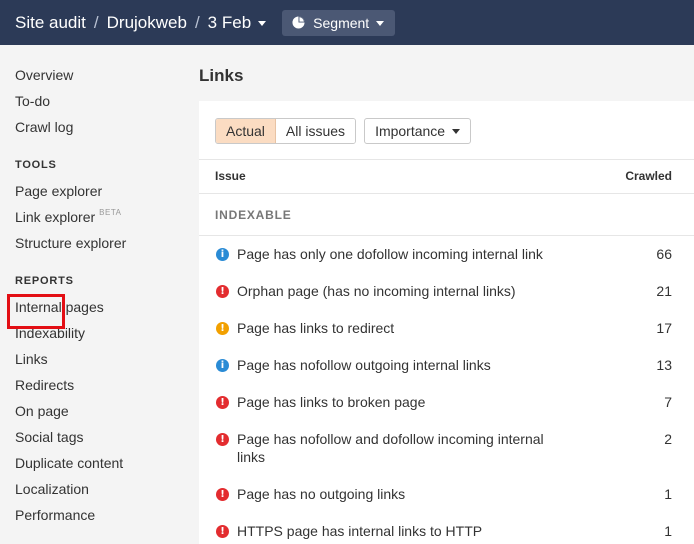 The height and width of the screenshot is (544, 694). What do you see at coordinates (147, 23) in the screenshot?
I see `breadcrumb-project: Drujokweb` at bounding box center [147, 23].